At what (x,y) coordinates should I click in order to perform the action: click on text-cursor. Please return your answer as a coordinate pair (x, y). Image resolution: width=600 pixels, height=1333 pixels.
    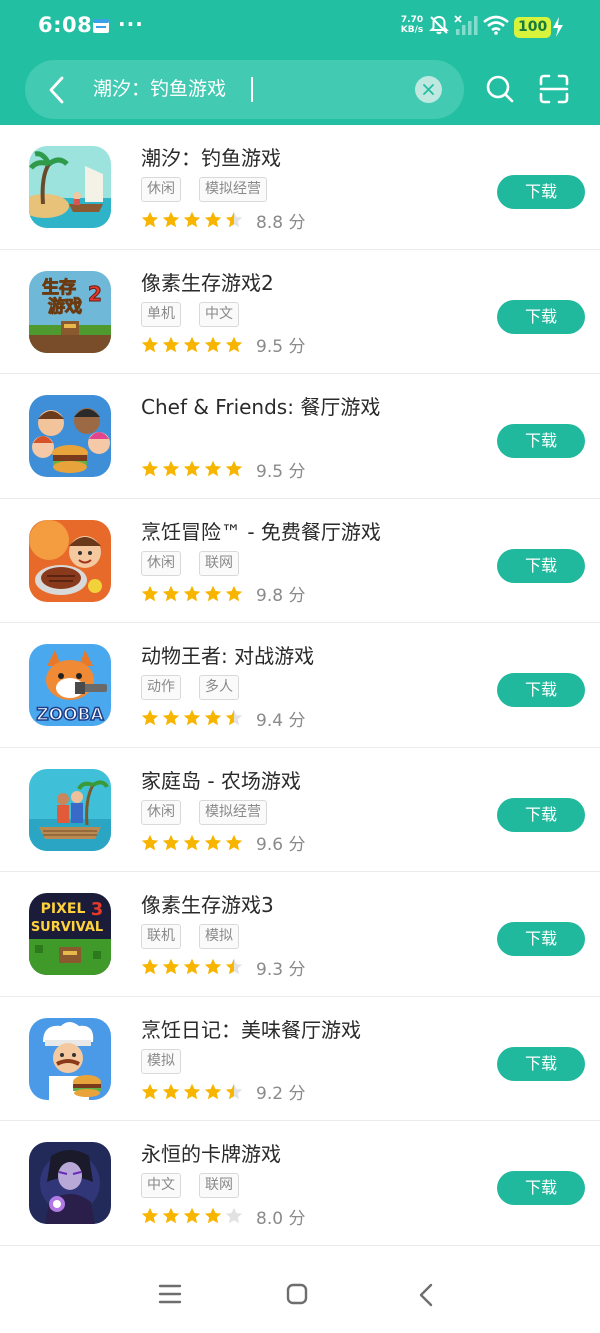
    Looking at the image, I should click on (252, 89).